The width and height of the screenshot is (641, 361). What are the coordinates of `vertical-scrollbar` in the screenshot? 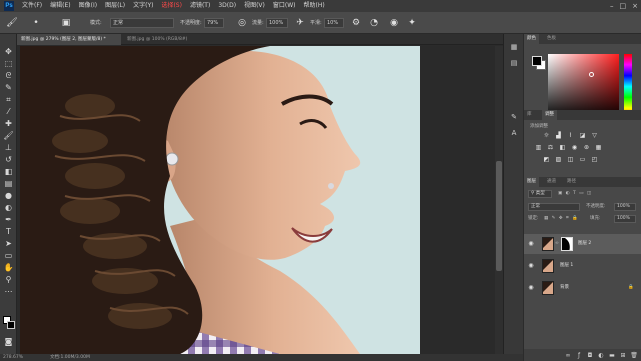 It's located at (499, 200).